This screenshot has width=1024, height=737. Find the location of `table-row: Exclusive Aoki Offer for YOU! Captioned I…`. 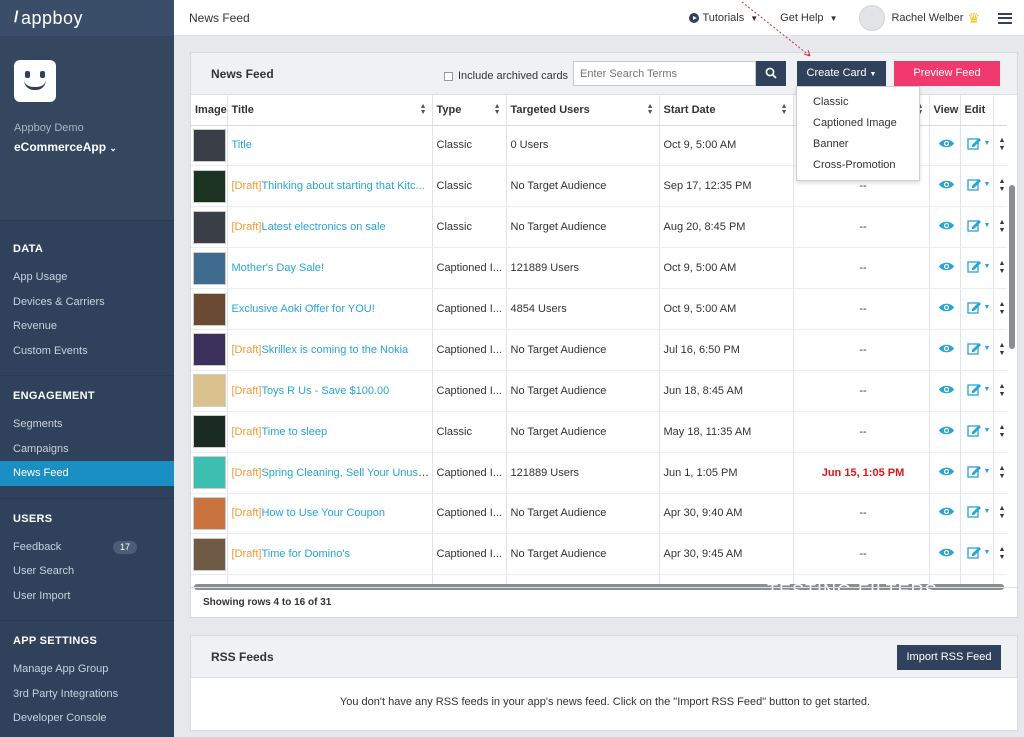

table-row: Exclusive Aoki Offer for YOU! Captioned I… is located at coordinates (599, 309).